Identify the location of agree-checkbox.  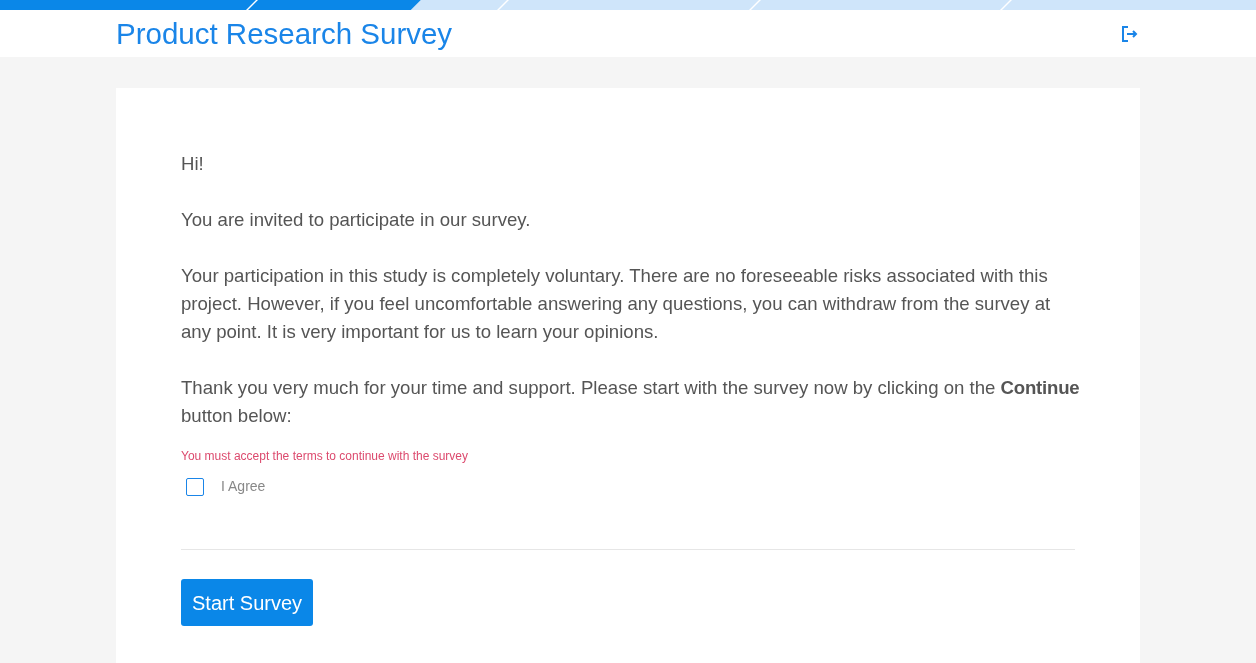
(195, 486).